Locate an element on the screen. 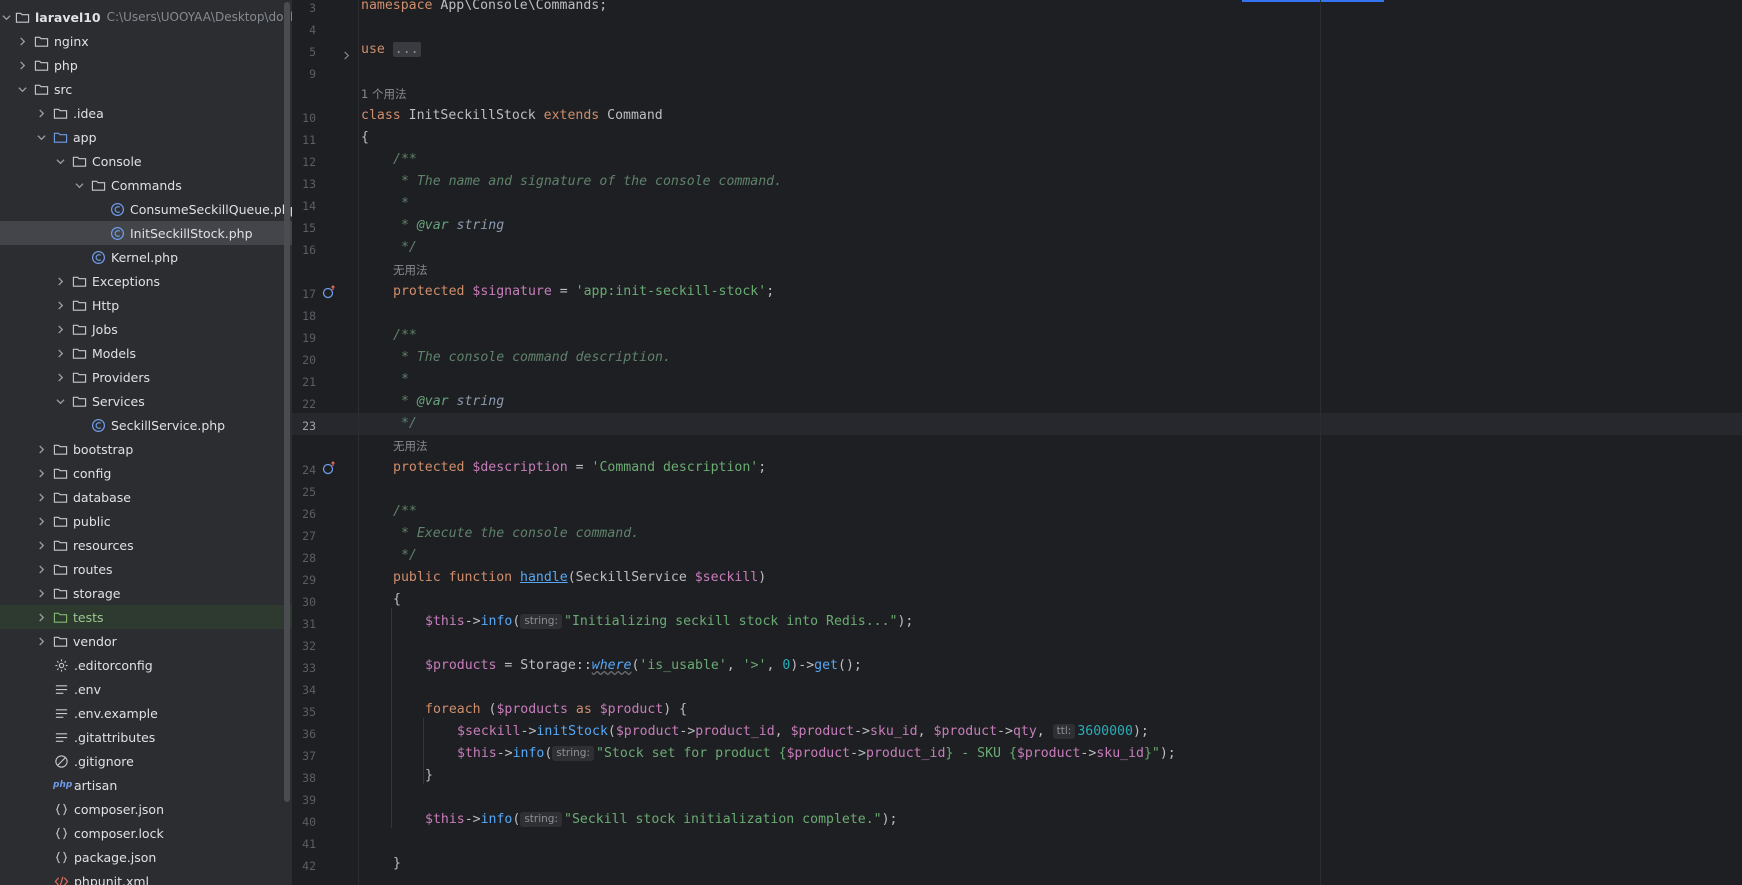 This screenshot has height=885, width=1742. tree-item-models: Models is located at coordinates (146, 353).